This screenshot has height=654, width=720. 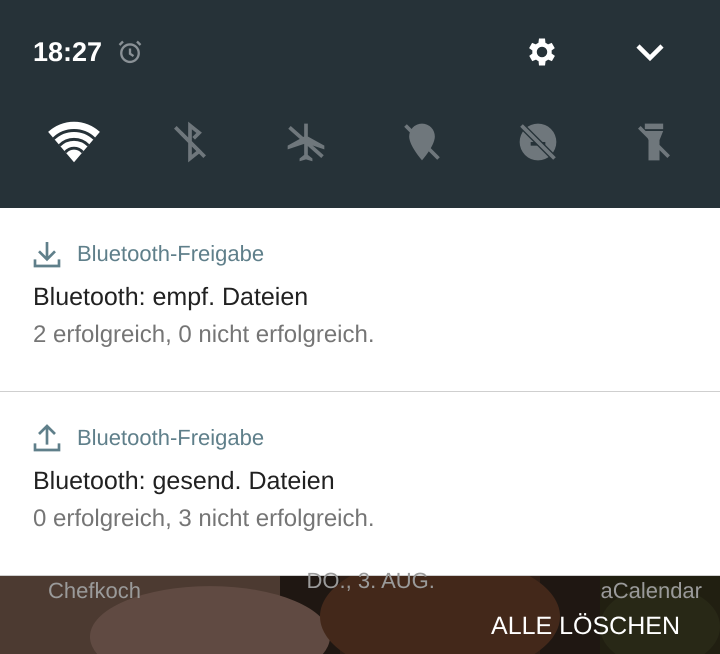 What do you see at coordinates (651, 591) in the screenshot?
I see `app-label: aCalendar` at bounding box center [651, 591].